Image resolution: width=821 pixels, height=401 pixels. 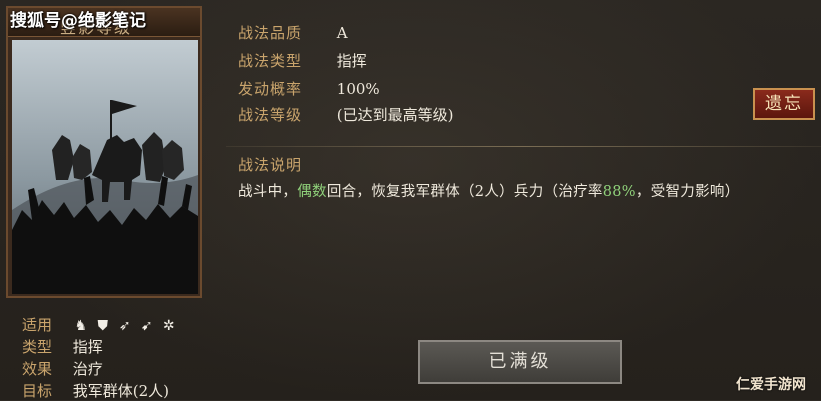 What do you see at coordinates (358, 89) in the screenshot?
I see `stat-value: 100%` at bounding box center [358, 89].